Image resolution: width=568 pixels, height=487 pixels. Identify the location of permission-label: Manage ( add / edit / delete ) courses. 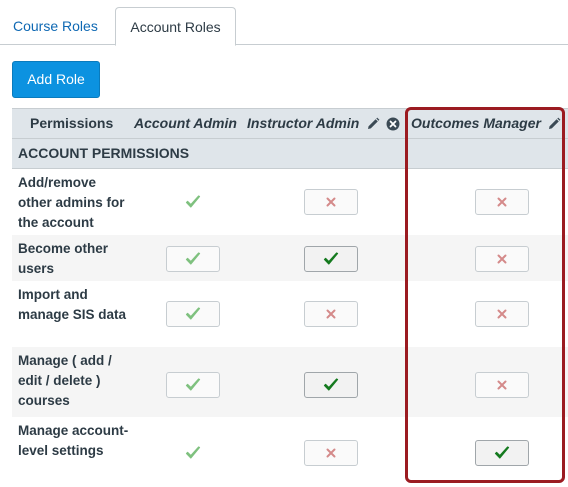
(65, 380).